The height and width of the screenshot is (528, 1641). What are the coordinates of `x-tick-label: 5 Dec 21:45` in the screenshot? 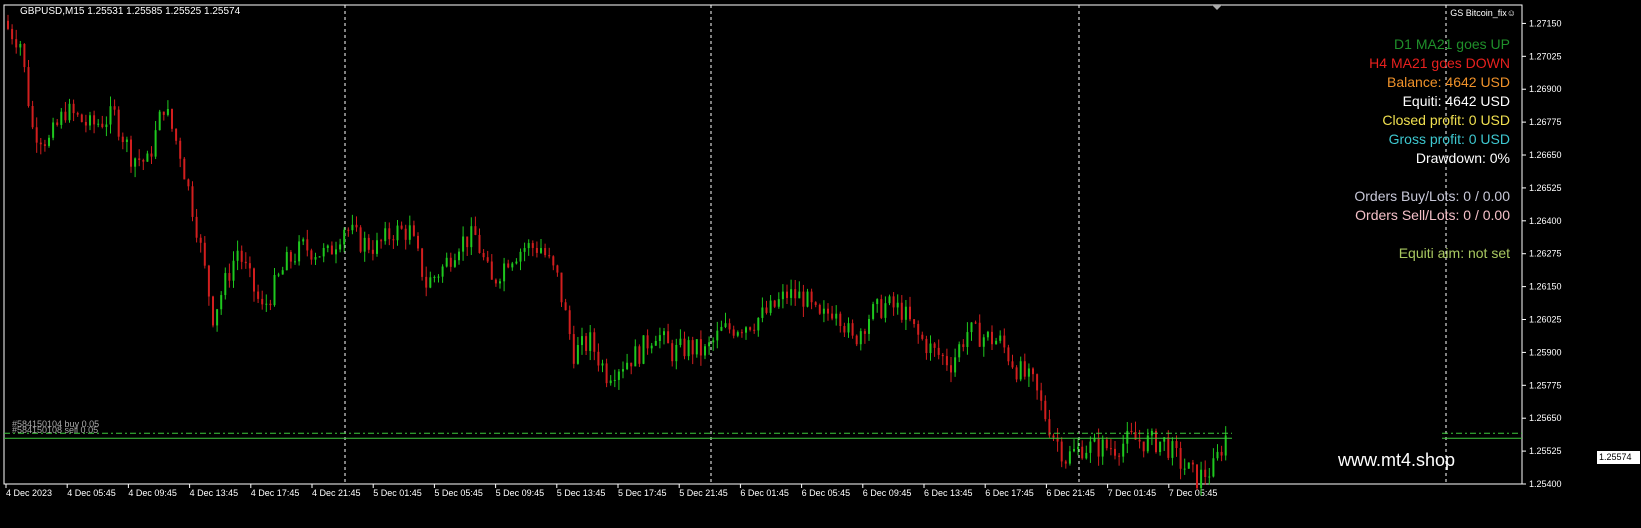 It's located at (703, 493).